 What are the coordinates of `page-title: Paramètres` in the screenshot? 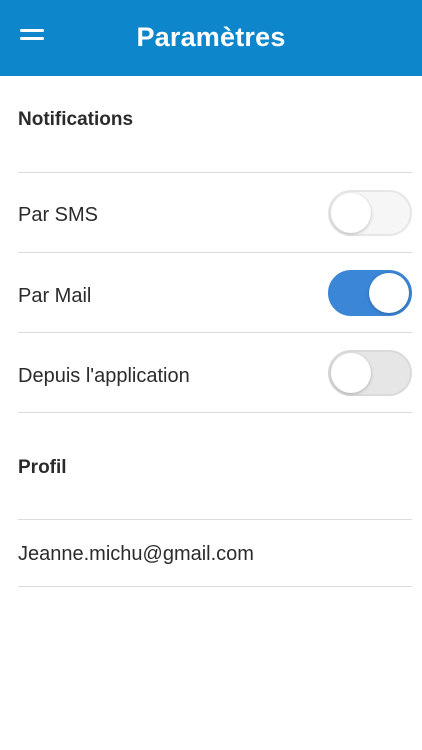 It's located at (211, 37).